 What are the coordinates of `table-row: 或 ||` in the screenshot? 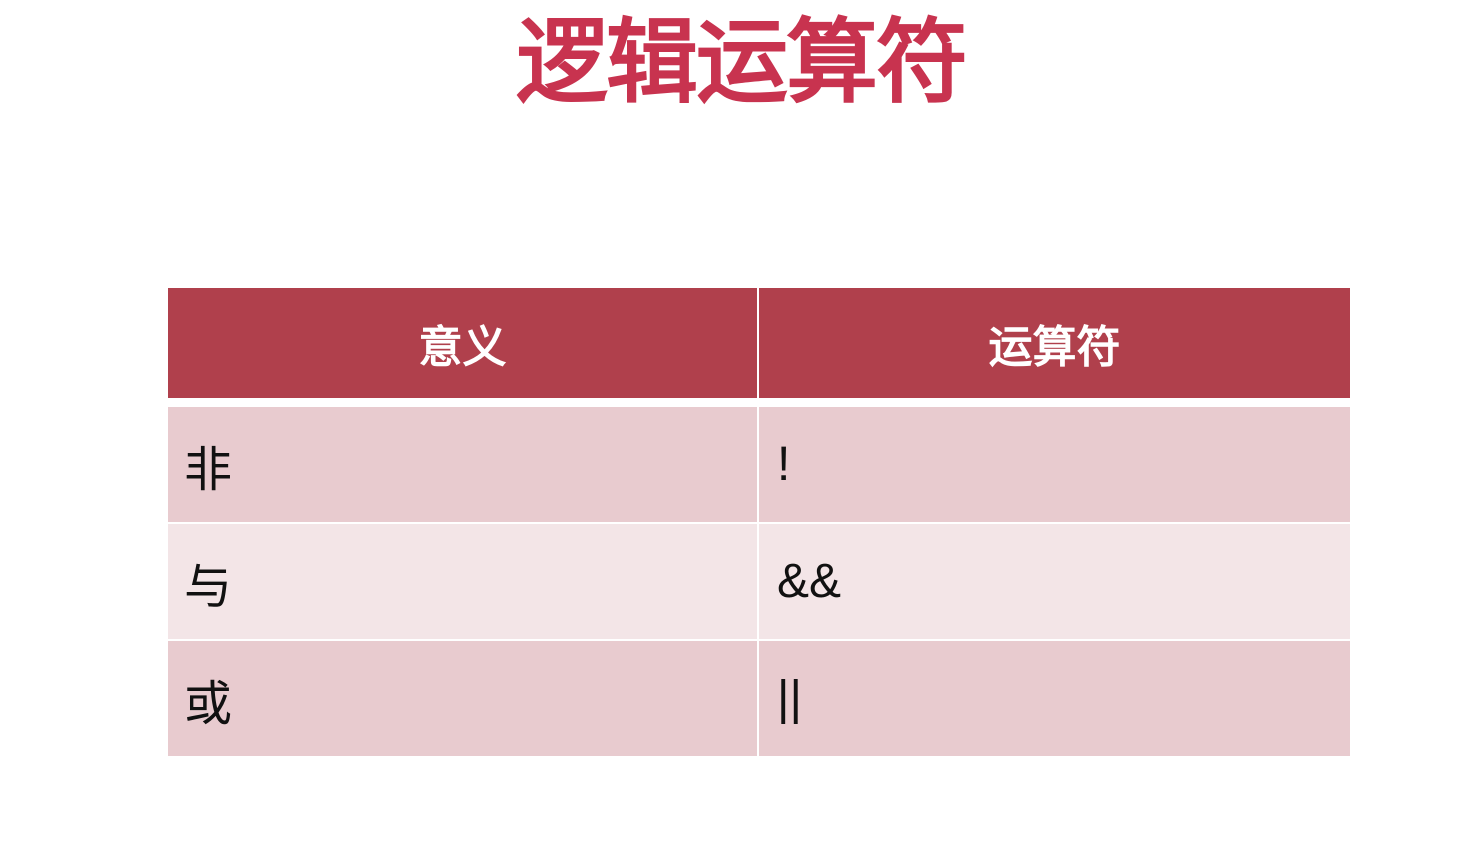 It's located at (759, 698).